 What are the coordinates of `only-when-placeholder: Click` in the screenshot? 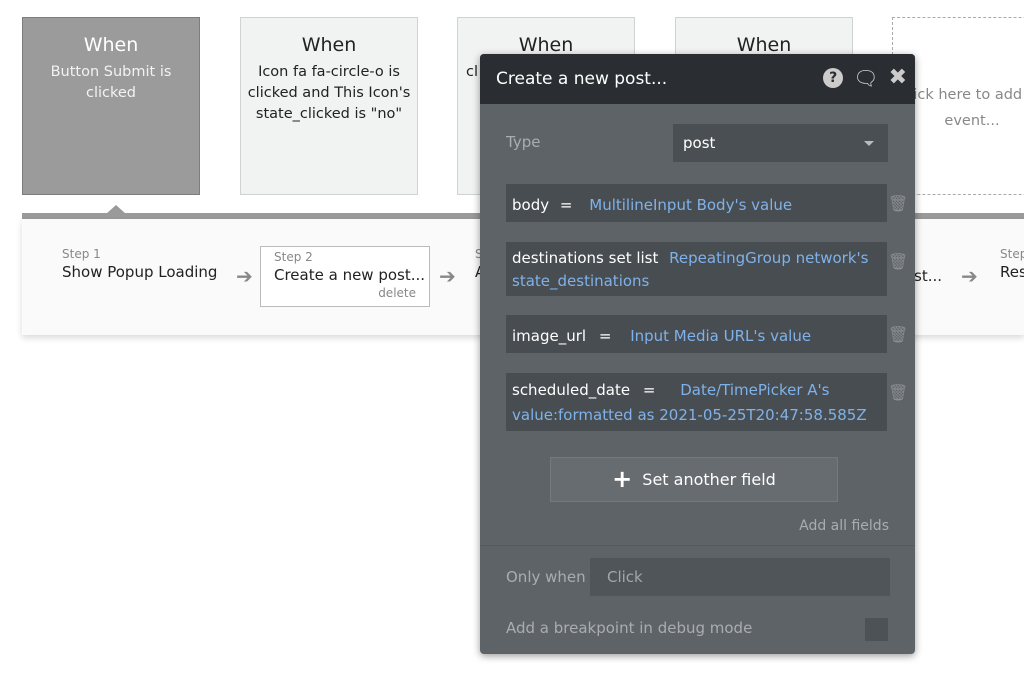 It's located at (625, 577).